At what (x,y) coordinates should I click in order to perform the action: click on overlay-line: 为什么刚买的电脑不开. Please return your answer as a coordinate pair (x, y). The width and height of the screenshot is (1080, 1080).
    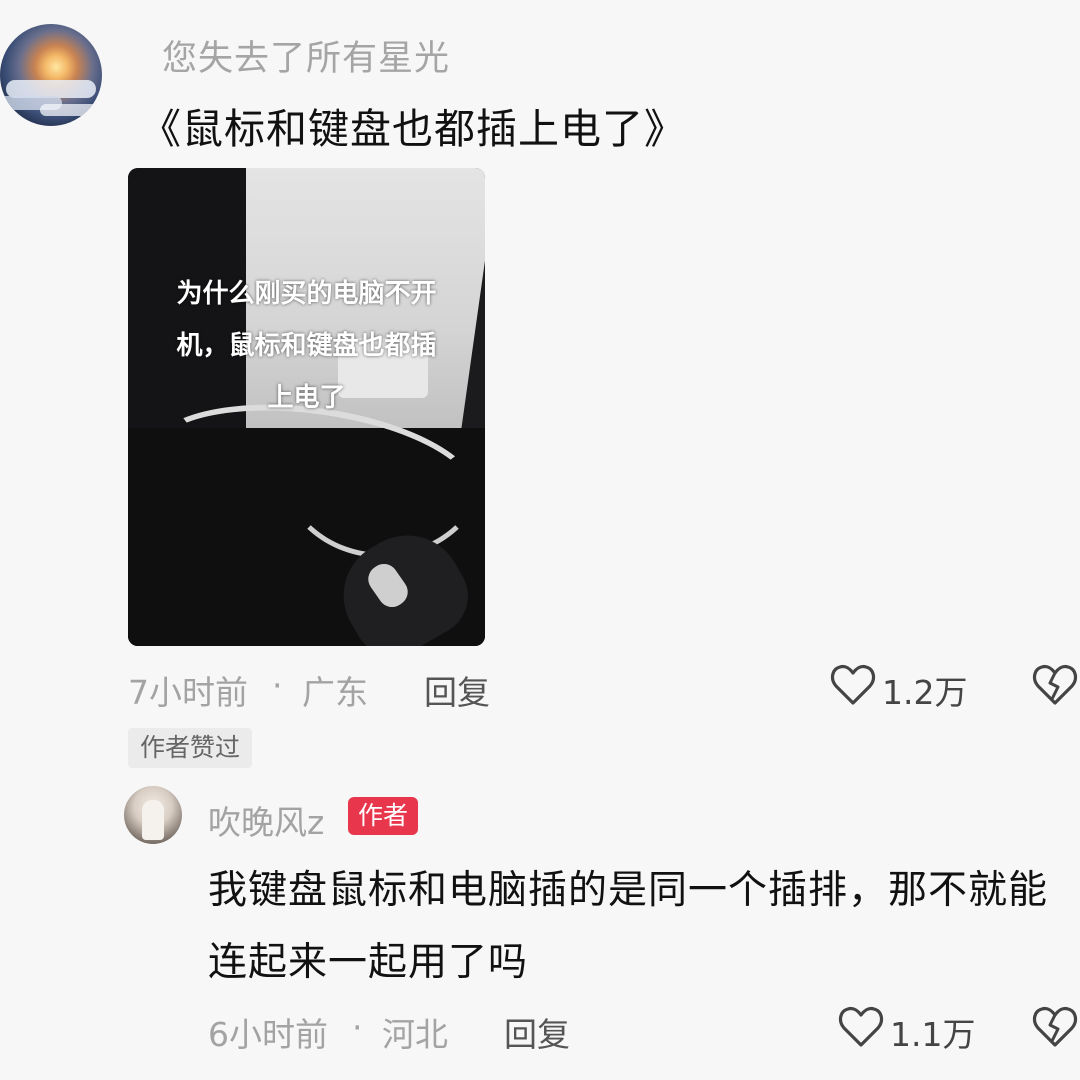
    Looking at the image, I should click on (306, 294).